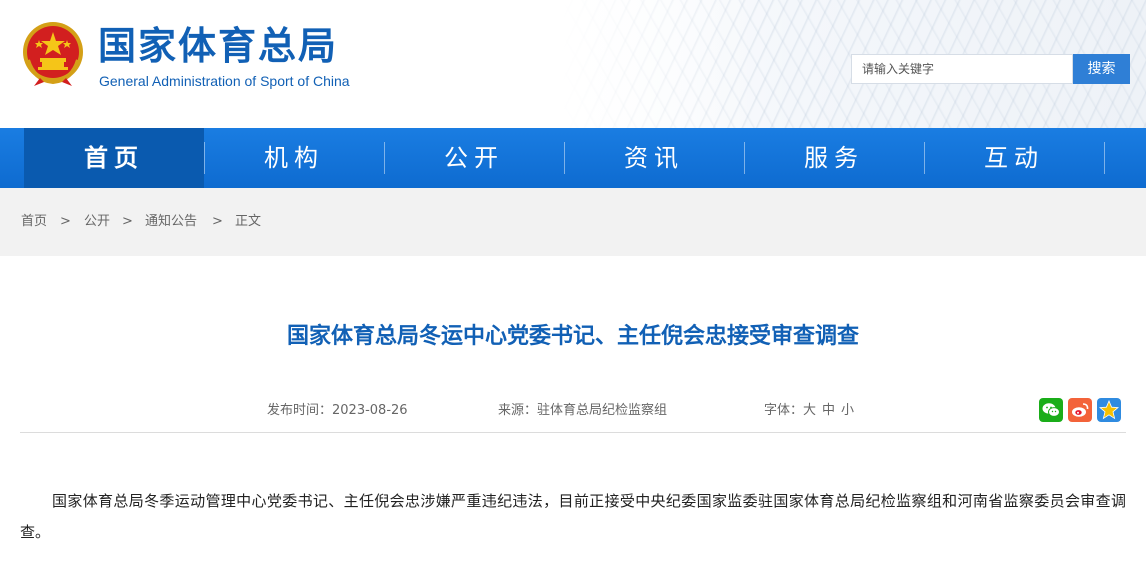 The height and width of the screenshot is (576, 1146). What do you see at coordinates (1104, 158) in the screenshot?
I see `nav-divider` at bounding box center [1104, 158].